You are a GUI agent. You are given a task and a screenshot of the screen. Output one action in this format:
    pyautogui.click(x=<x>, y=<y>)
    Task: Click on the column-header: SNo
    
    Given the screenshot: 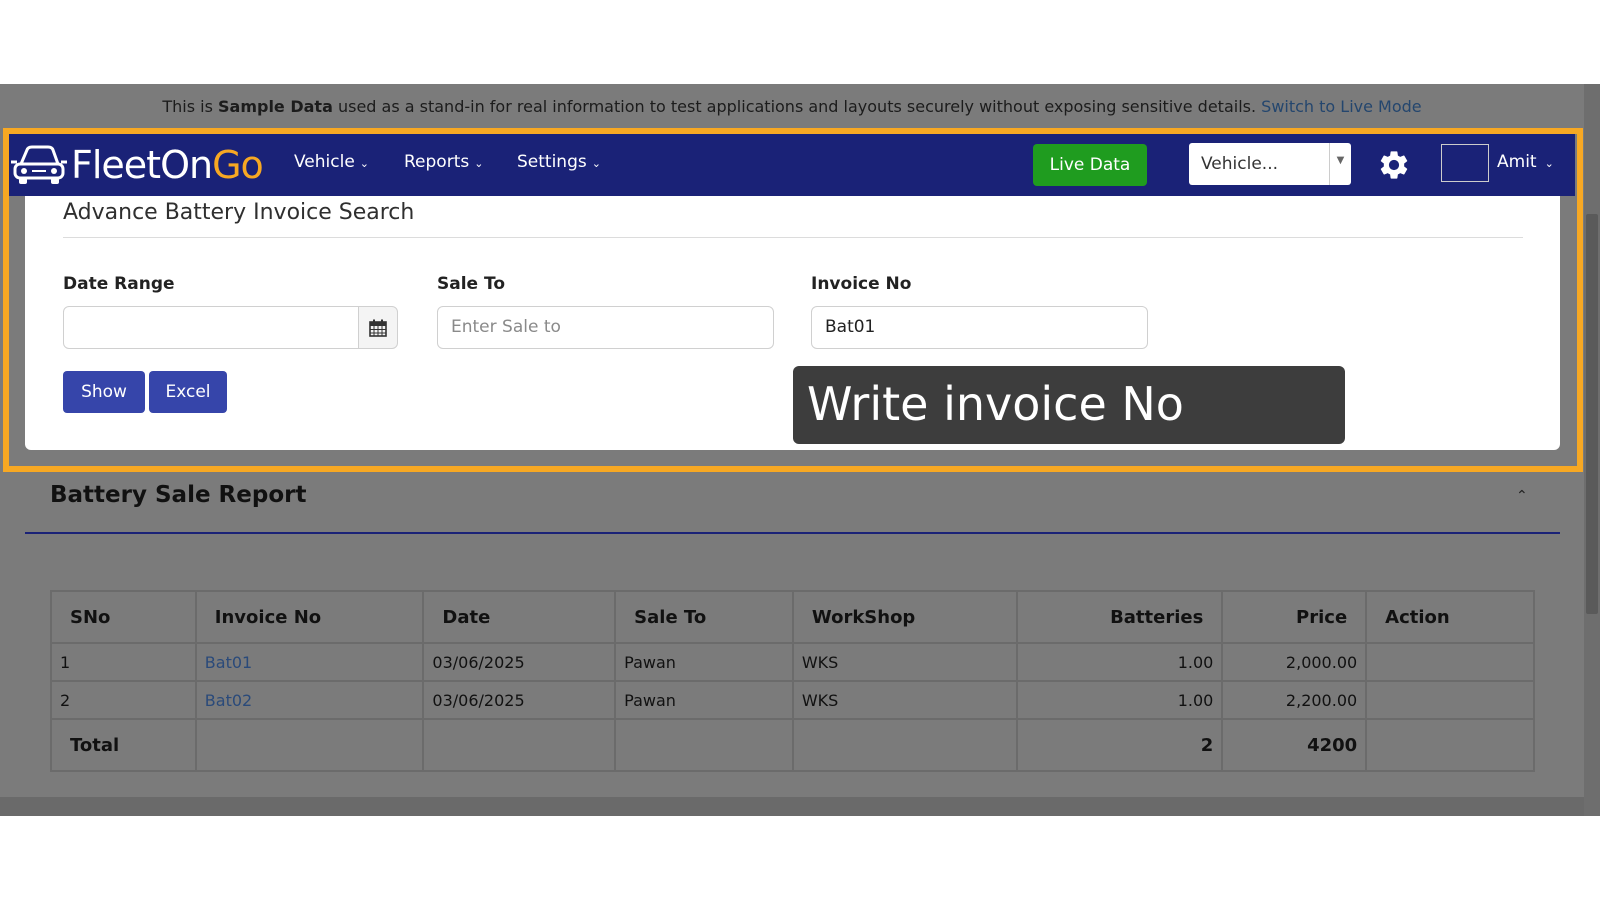 What is the action you would take?
    pyautogui.click(x=123, y=617)
    